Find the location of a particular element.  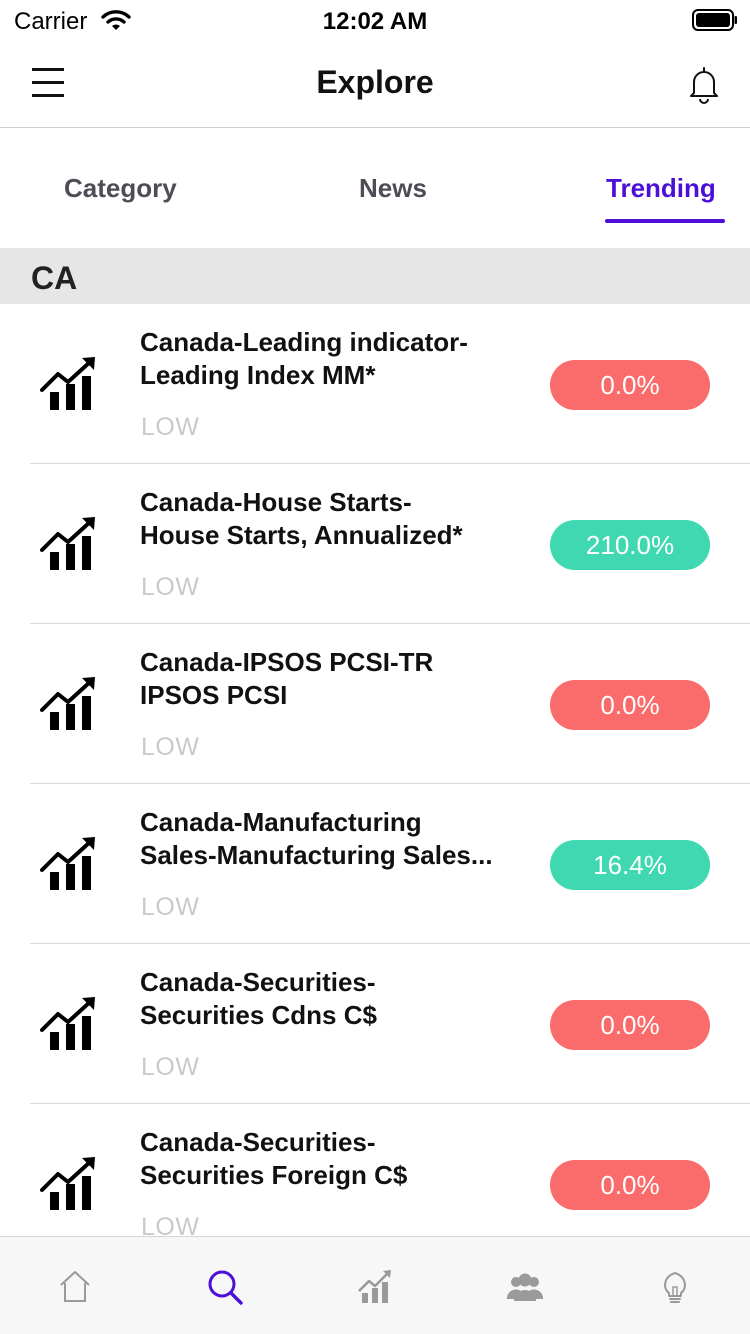

bell-icon is located at coordinates (704, 84).